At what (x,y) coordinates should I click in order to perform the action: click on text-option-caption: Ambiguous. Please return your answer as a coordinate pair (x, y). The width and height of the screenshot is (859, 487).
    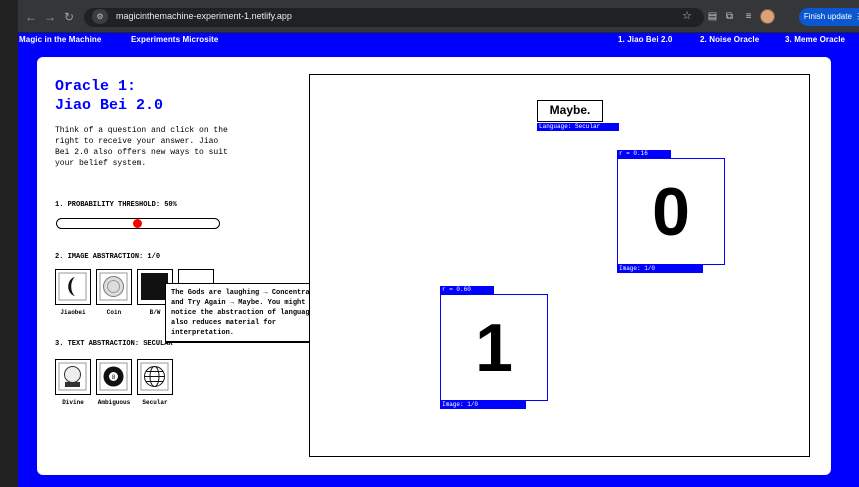
    Looking at the image, I should click on (114, 402).